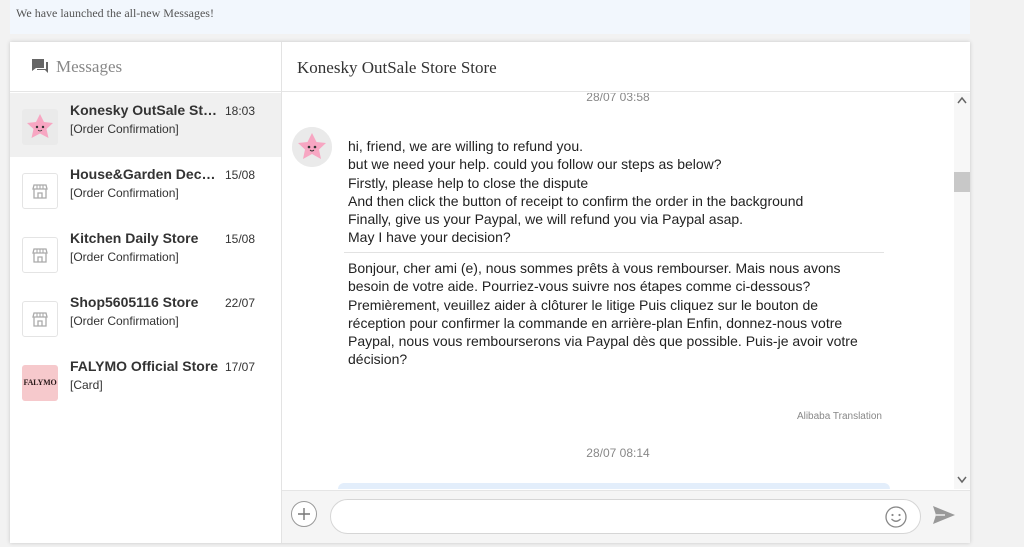  Describe the element at coordinates (962, 291) in the screenshot. I see `chat-scrollbar` at that location.